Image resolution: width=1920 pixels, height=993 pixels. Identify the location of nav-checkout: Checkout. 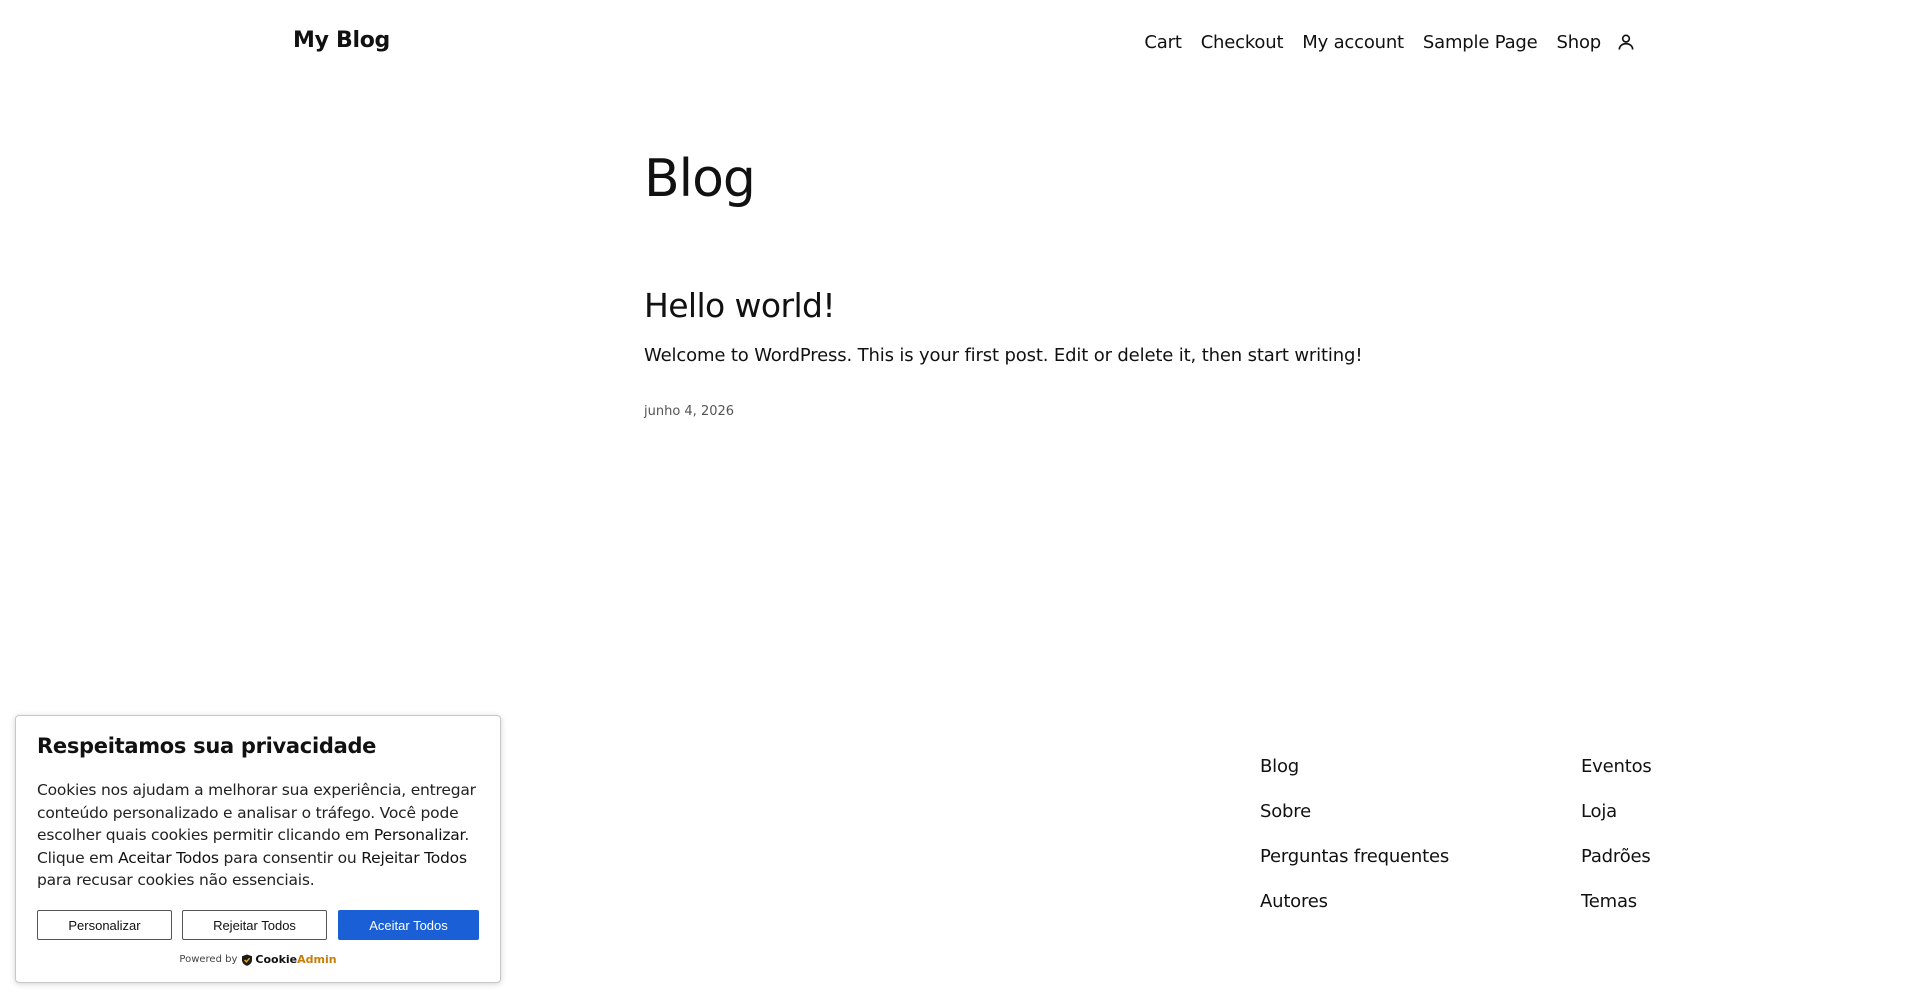
(1242, 42).